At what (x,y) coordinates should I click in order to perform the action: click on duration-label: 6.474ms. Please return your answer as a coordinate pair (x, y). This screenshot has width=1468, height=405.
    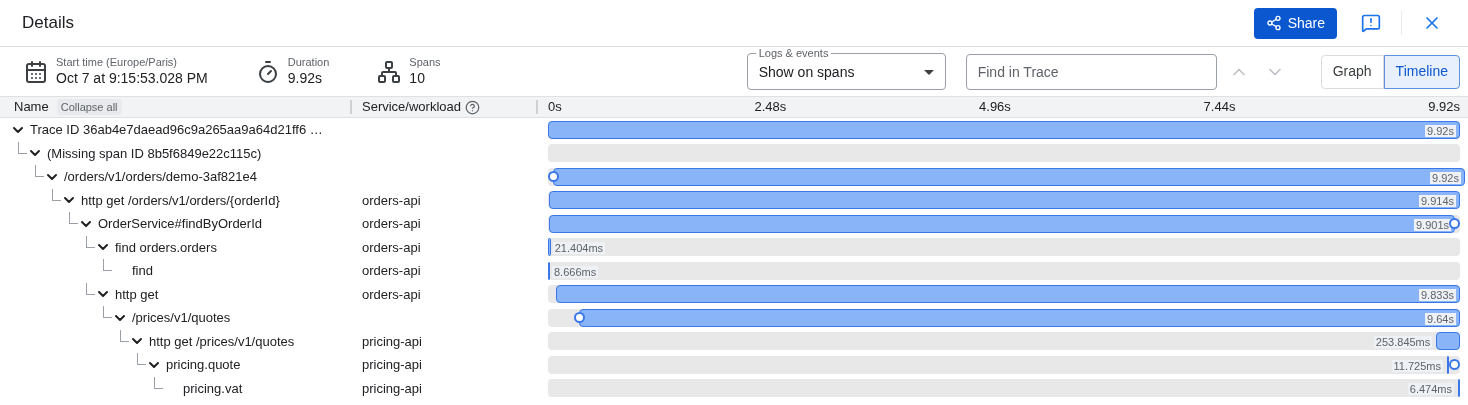
    Looking at the image, I should click on (1430, 389).